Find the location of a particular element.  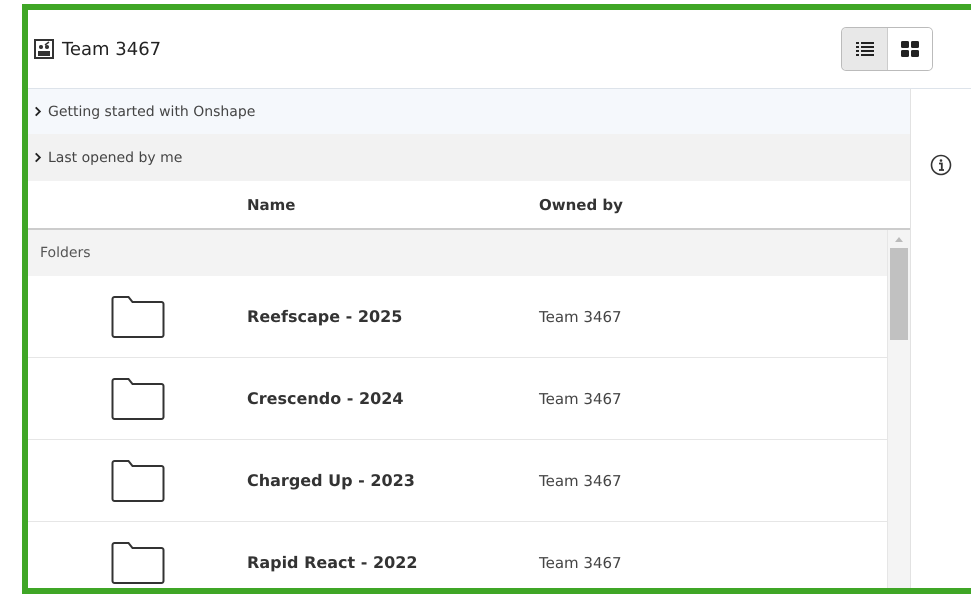

scrollbar is located at coordinates (898, 409).